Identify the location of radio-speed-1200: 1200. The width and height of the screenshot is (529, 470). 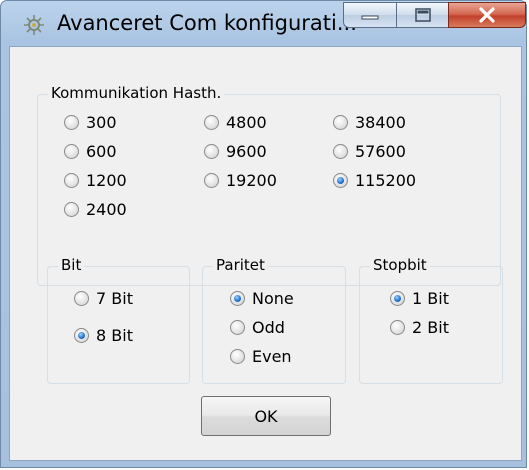
(95, 180).